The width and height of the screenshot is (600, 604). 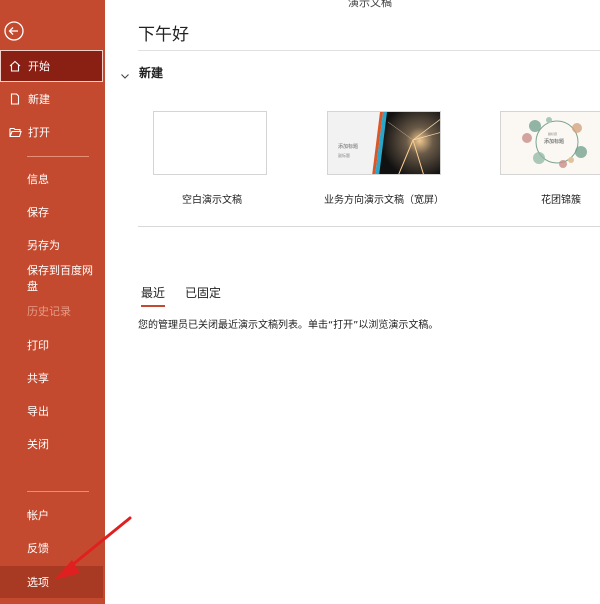 What do you see at coordinates (51, 582) in the screenshot?
I see `nav-options: 选项` at bounding box center [51, 582].